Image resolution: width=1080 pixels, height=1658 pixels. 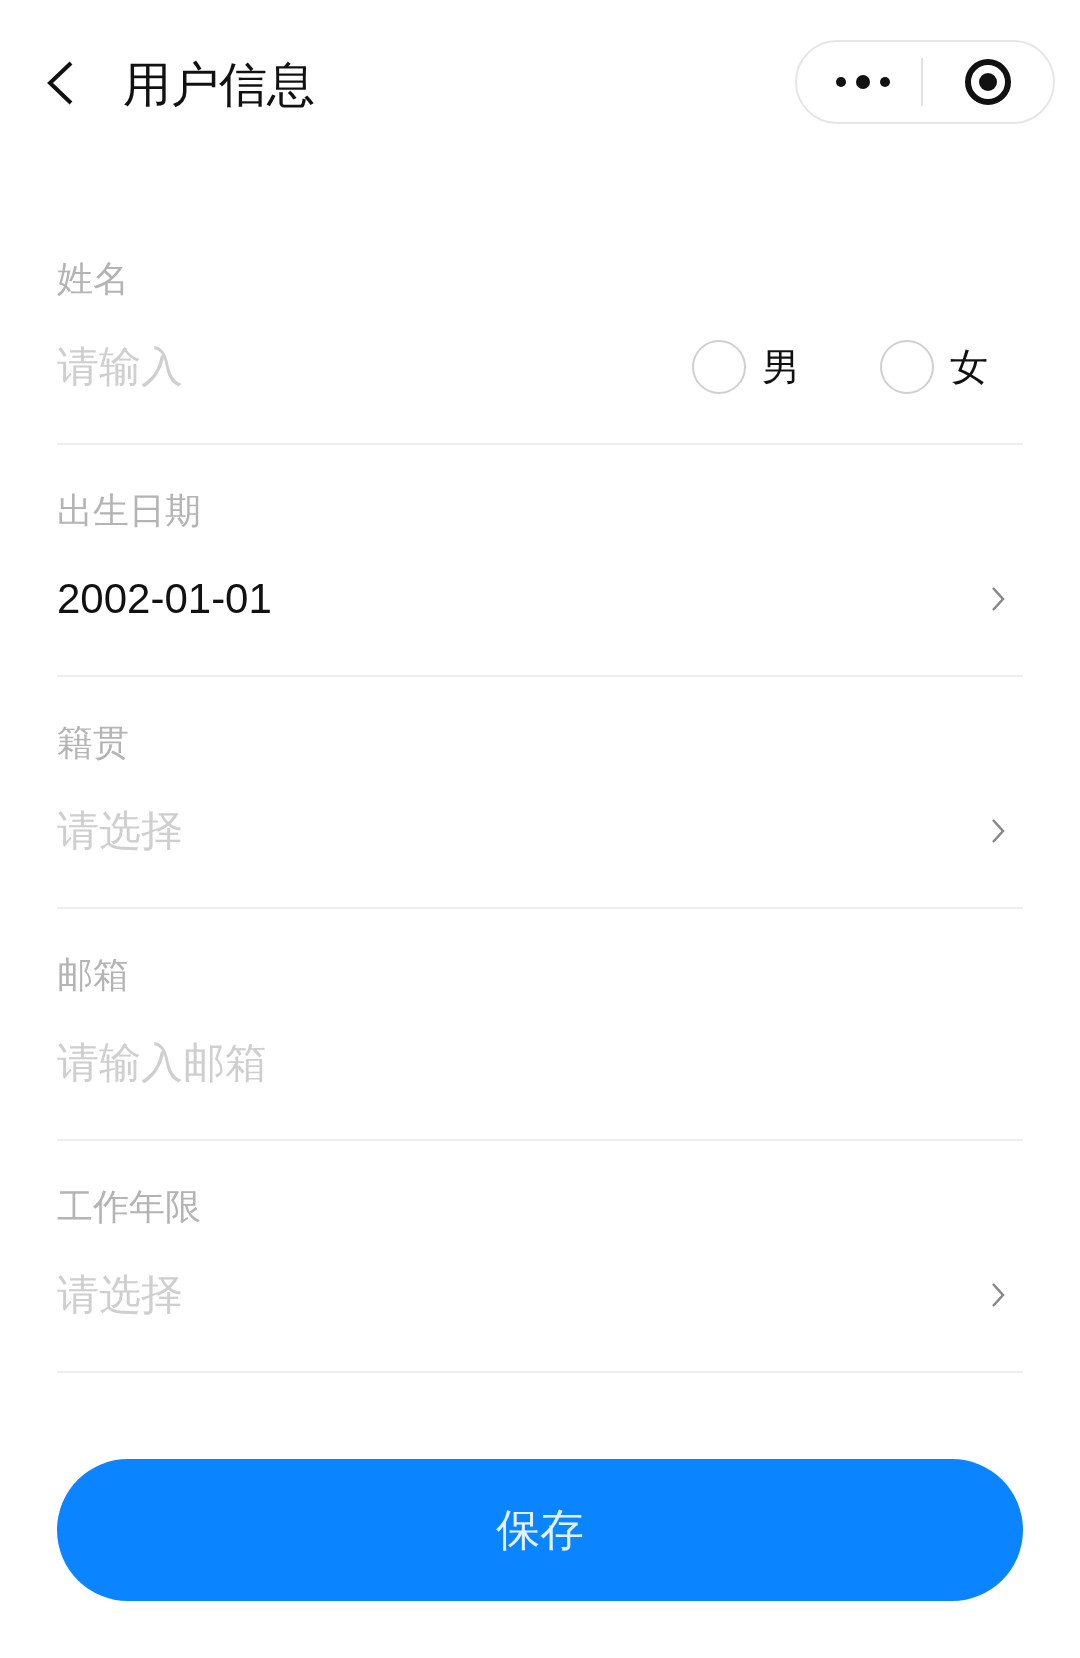 I want to click on radio-label: 男, so click(x=781, y=367).